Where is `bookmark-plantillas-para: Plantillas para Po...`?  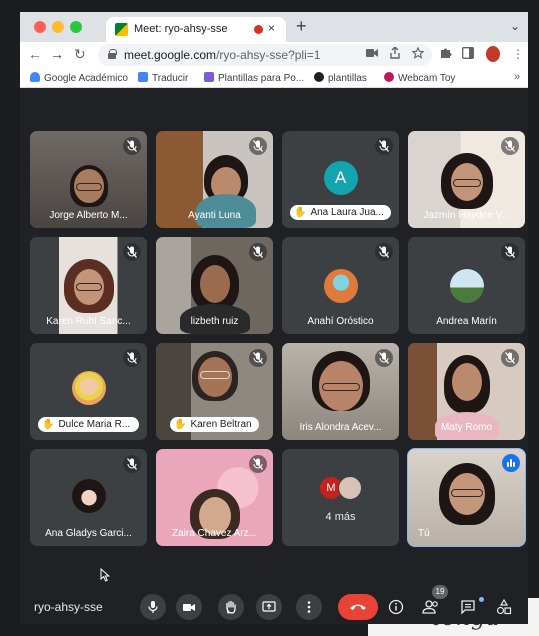
bookmark-plantillas-para: Plantillas para Po... is located at coordinates (254, 78).